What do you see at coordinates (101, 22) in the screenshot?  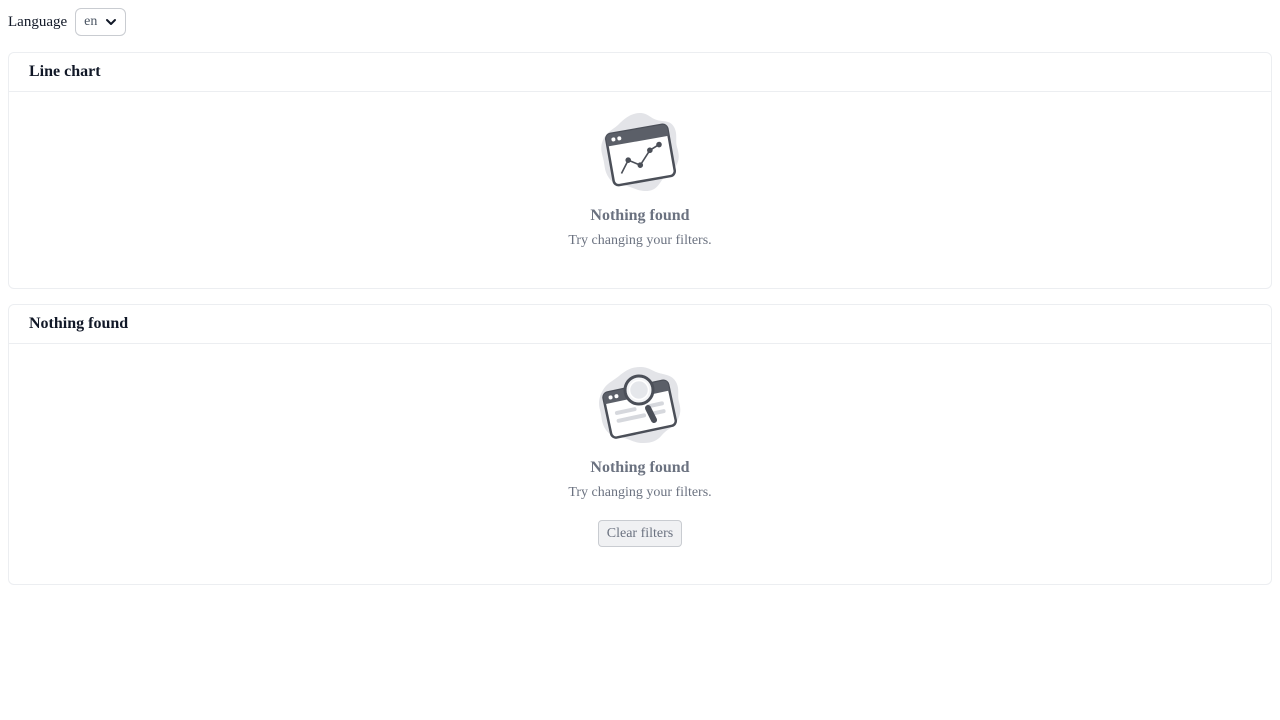 I see `language-select: en` at bounding box center [101, 22].